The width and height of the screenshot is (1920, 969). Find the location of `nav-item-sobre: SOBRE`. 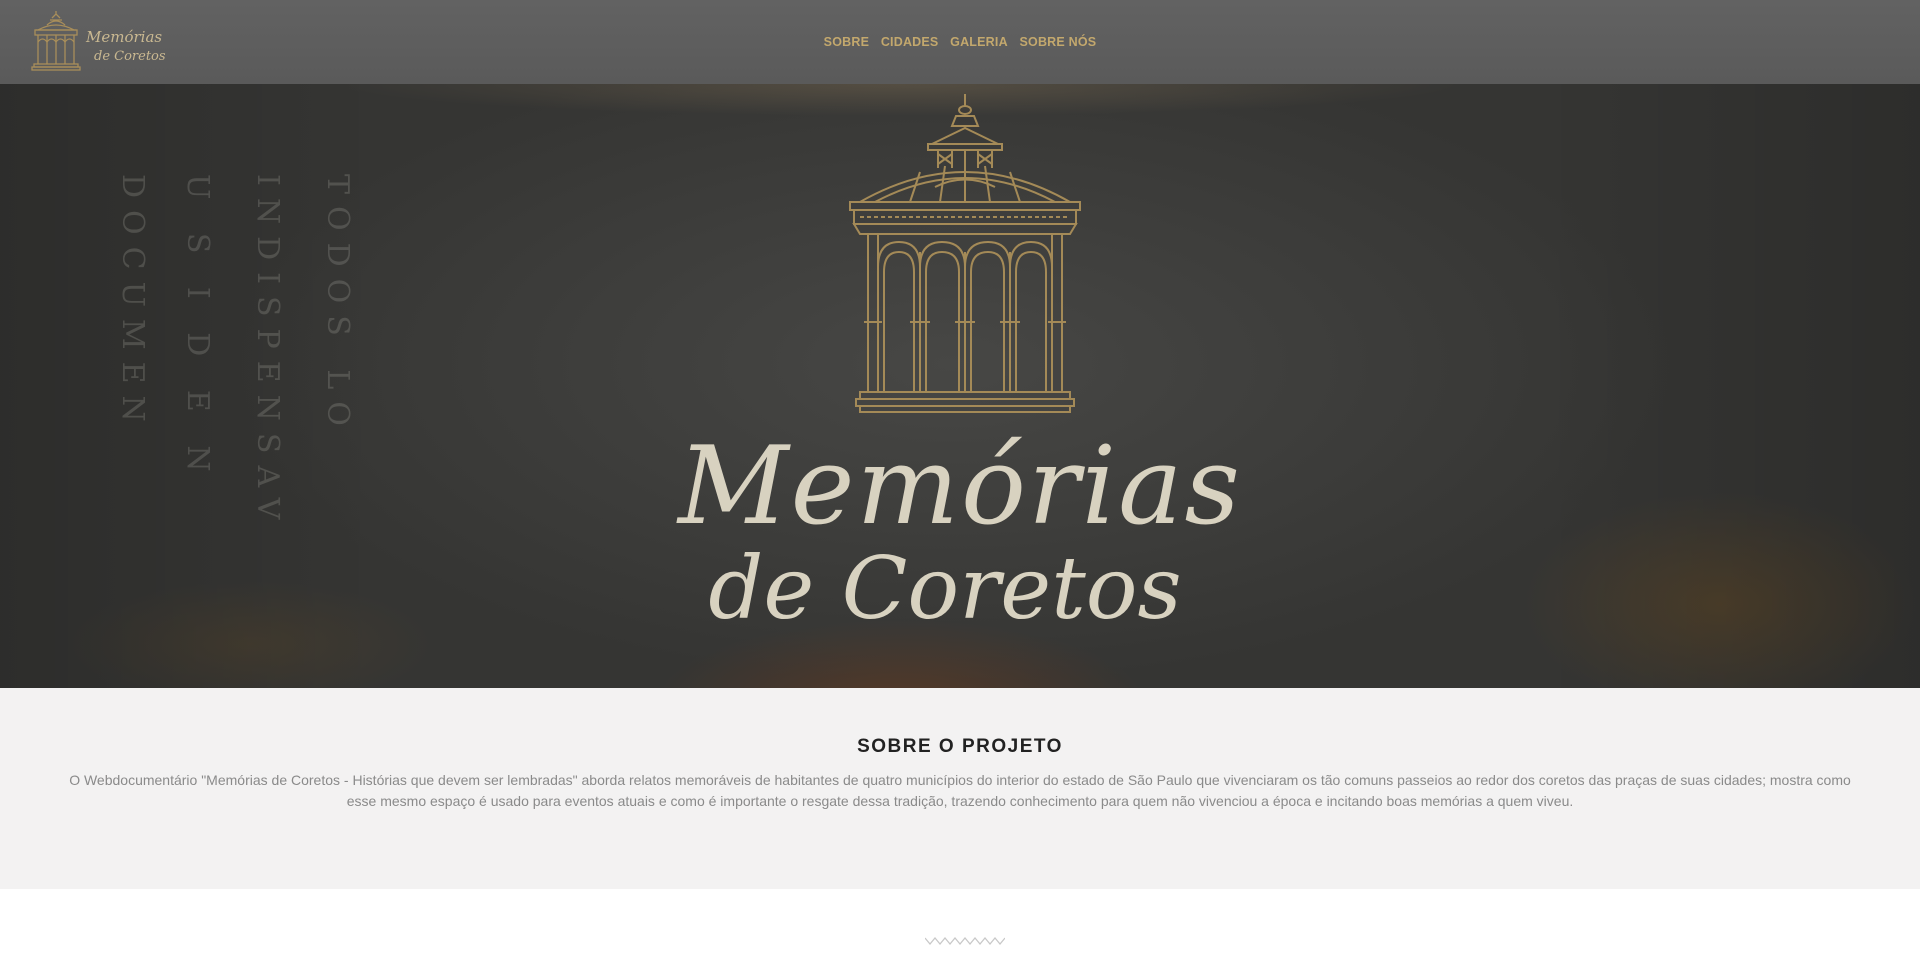

nav-item-sobre: SOBRE is located at coordinates (846, 42).